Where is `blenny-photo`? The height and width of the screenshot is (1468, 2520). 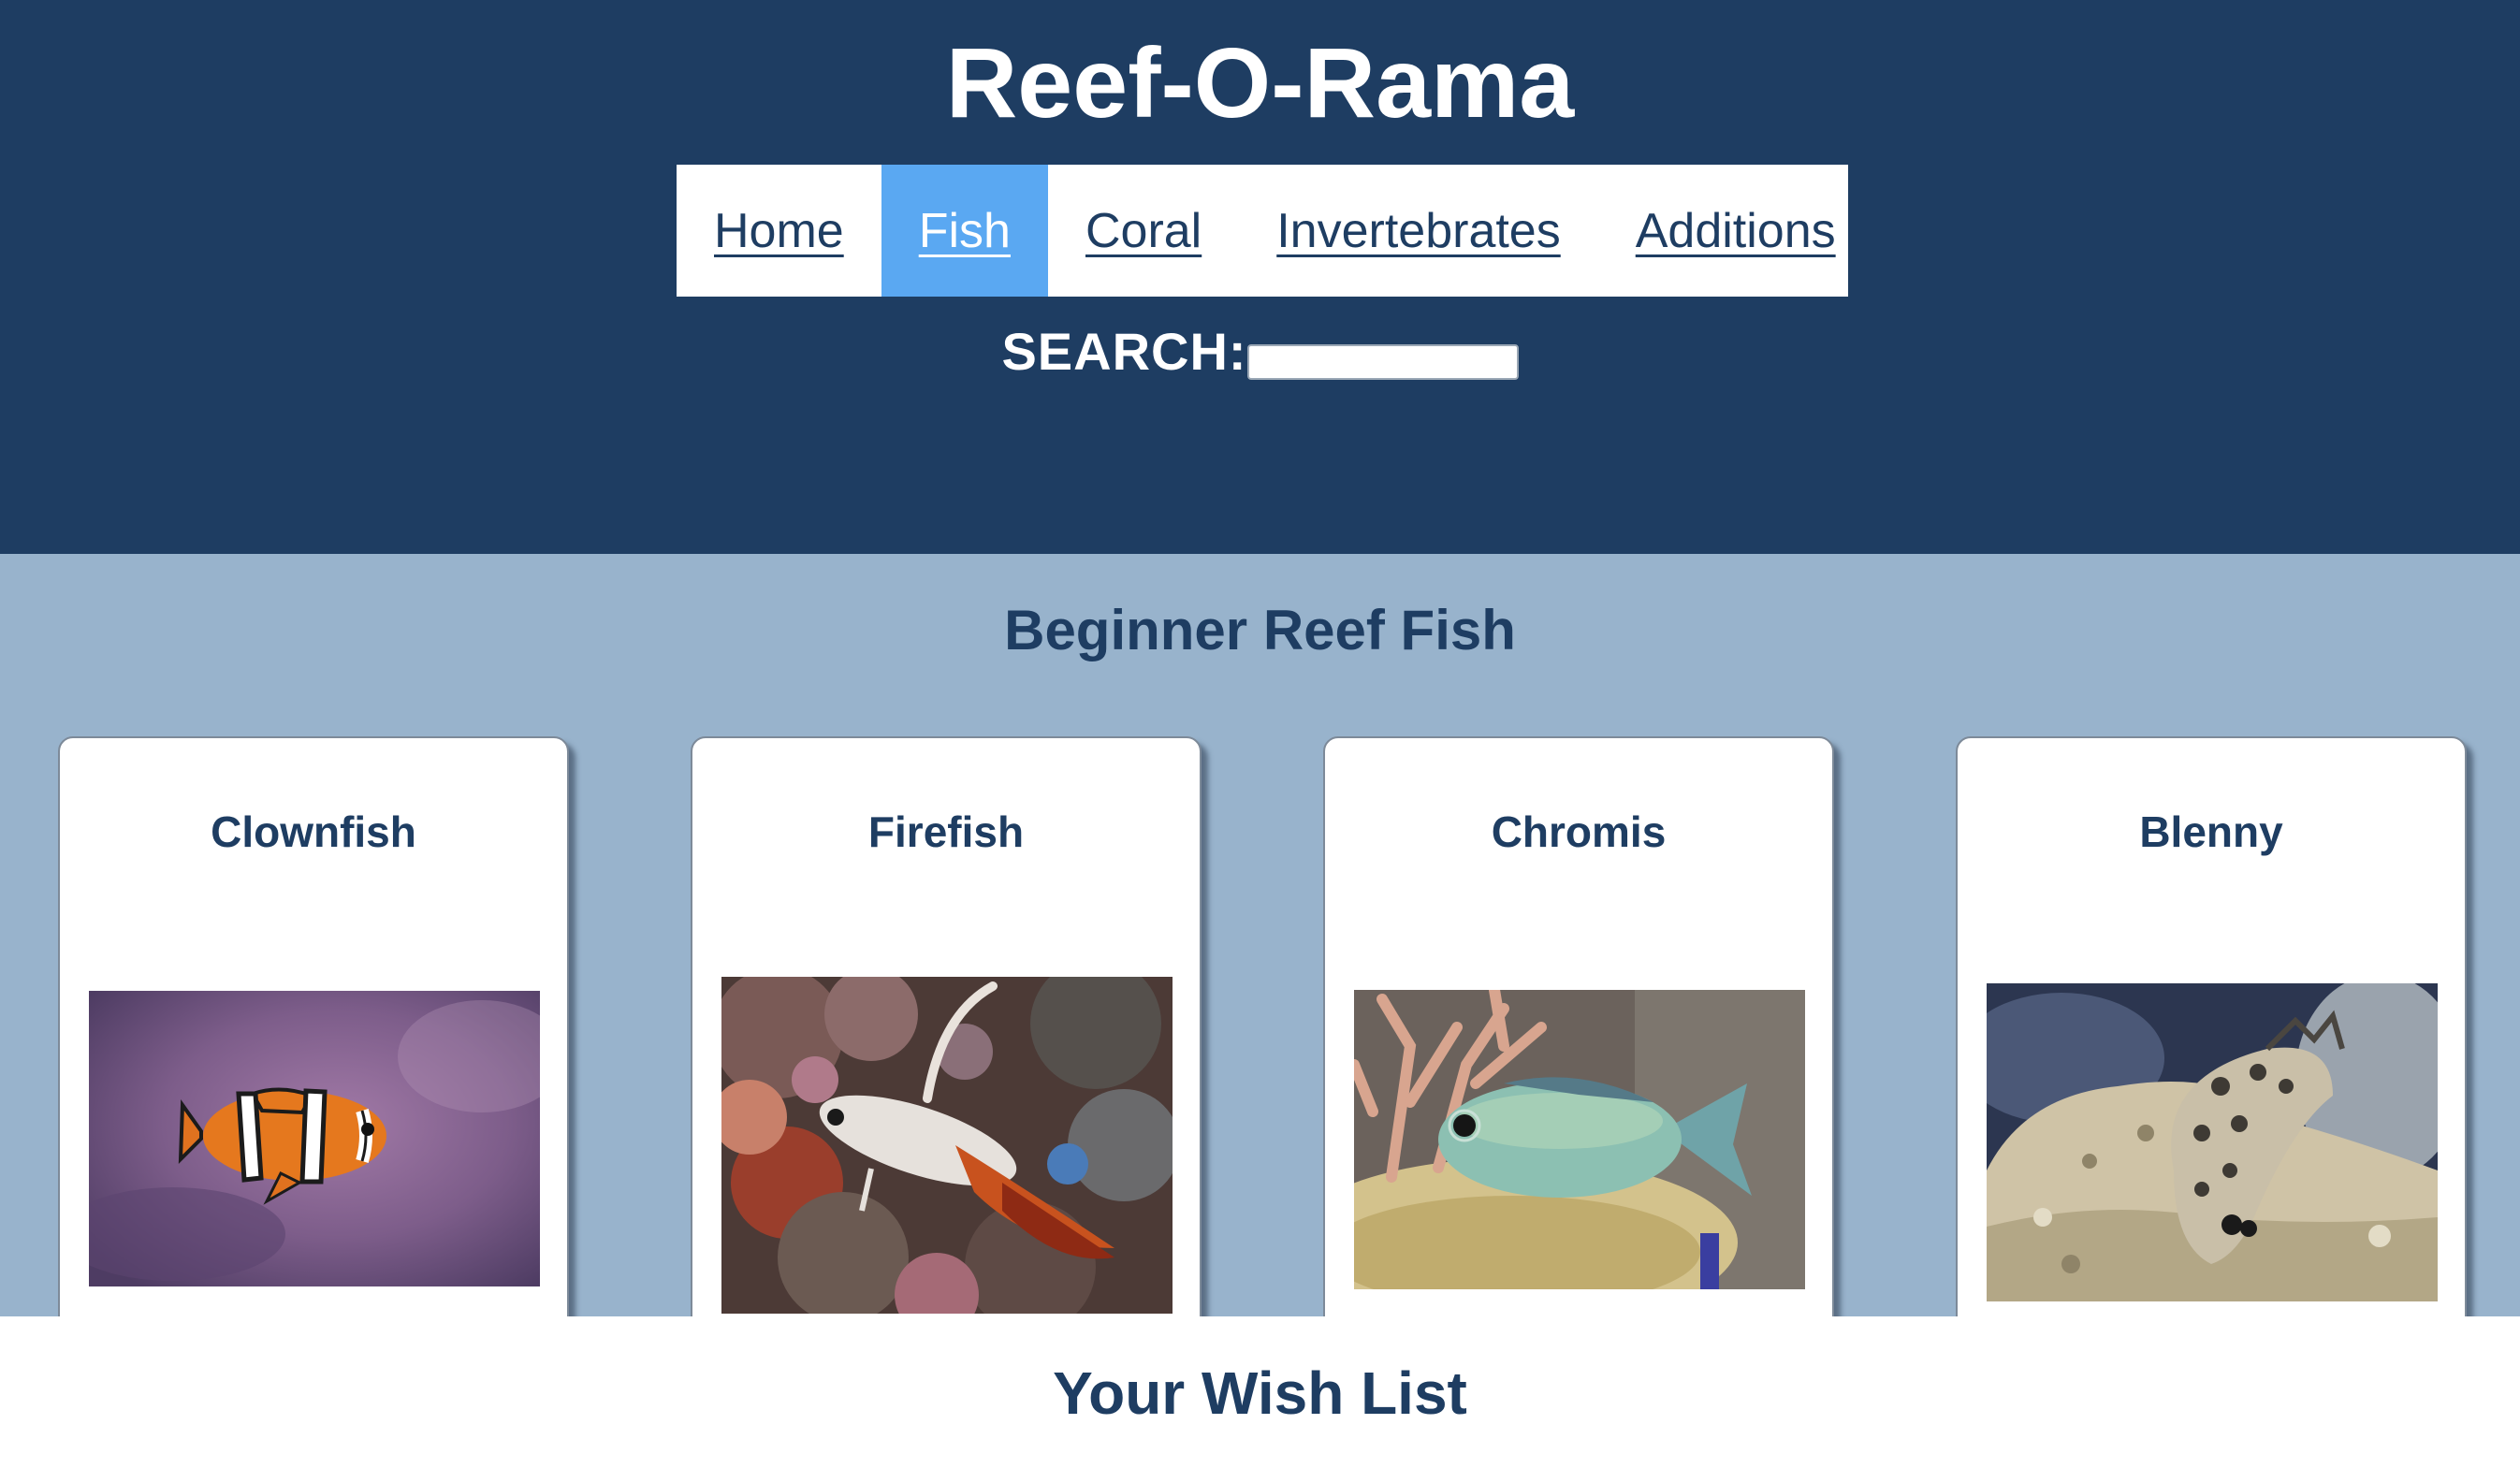 blenny-photo is located at coordinates (2212, 1142).